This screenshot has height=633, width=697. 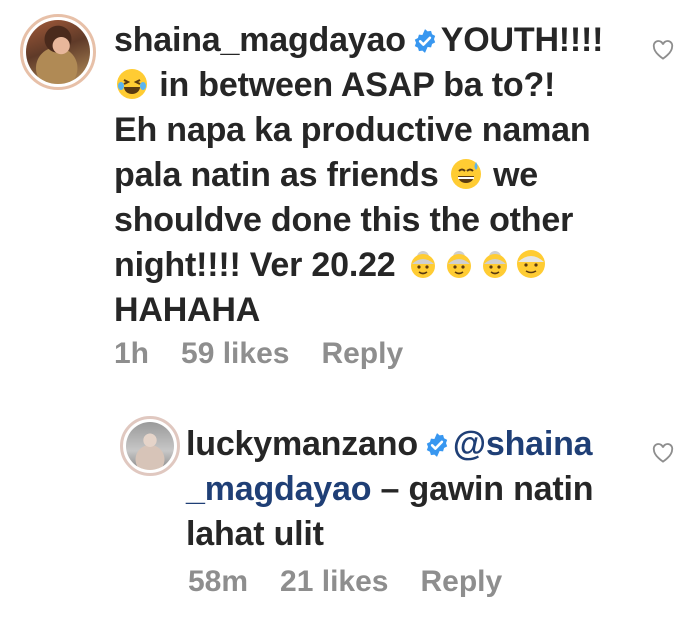 I want to click on likes-count: 21 likes, so click(x=334, y=581).